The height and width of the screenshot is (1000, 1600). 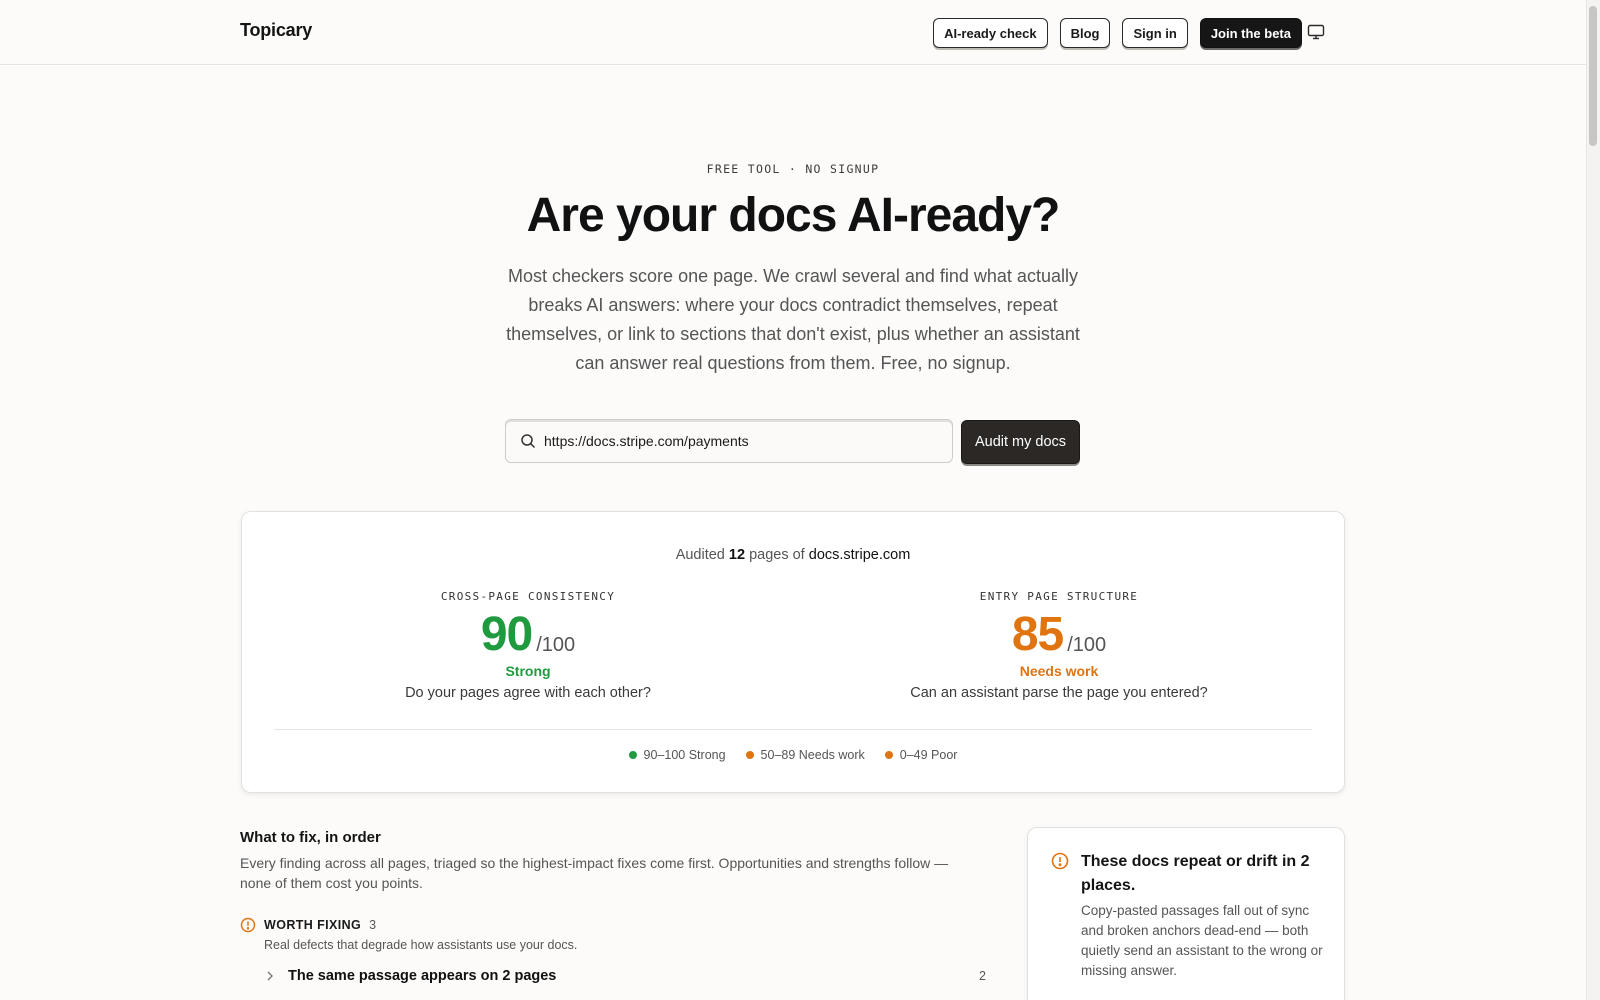 I want to click on finding-count: 2, so click(x=982, y=976).